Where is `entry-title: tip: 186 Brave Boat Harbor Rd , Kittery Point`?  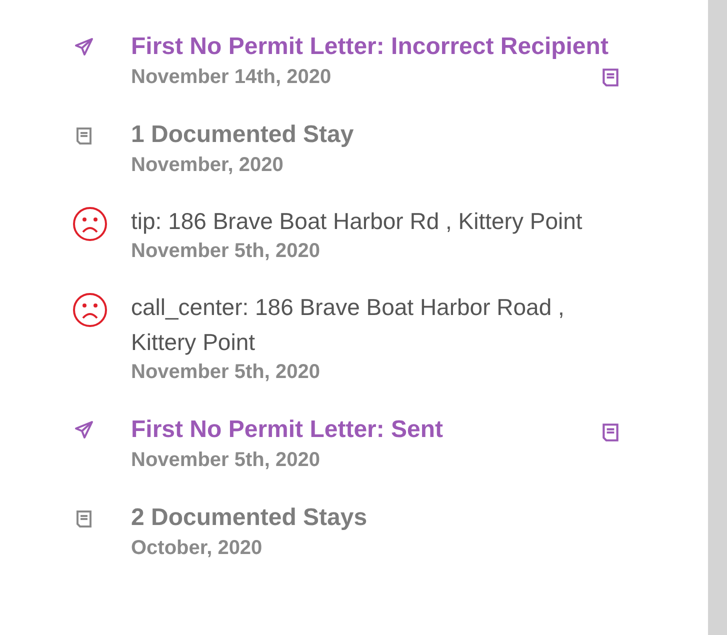
entry-title: tip: 186 Brave Boat Harbor Rd , Kittery Point is located at coordinates (356, 221).